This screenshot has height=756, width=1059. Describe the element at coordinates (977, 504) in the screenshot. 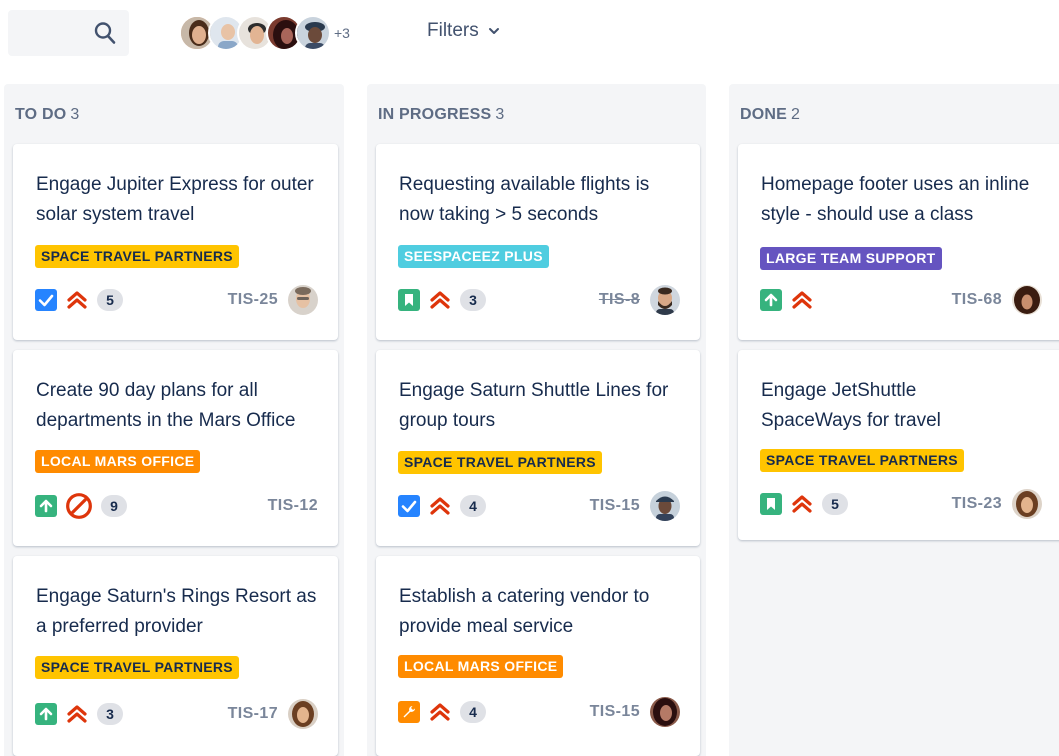

I see `issue-key: TIS-23` at that location.